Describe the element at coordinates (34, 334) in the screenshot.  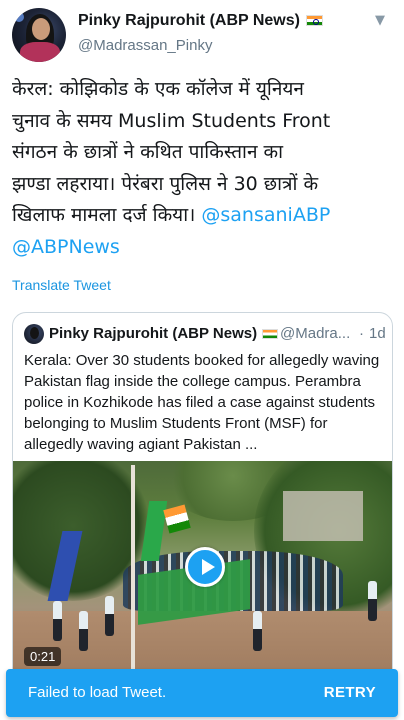
I see `quoted-author-avatar` at that location.